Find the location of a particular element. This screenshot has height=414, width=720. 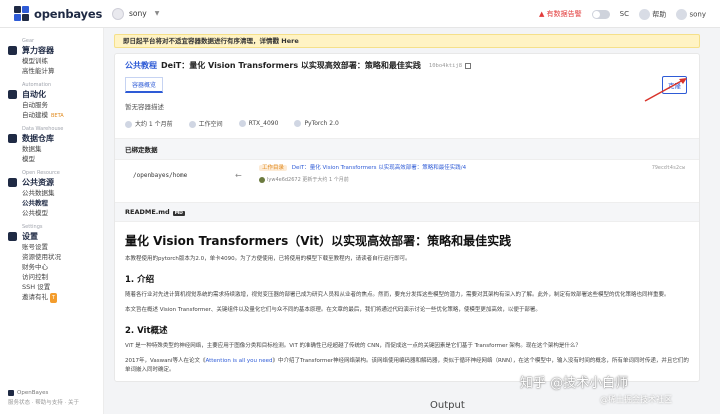

sidebar-group-gear: 算力容器 is located at coordinates (51, 50).